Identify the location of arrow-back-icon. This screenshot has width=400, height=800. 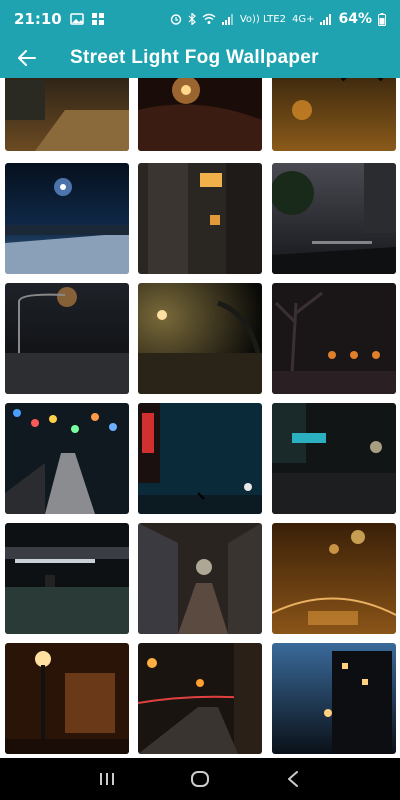
(27, 58).